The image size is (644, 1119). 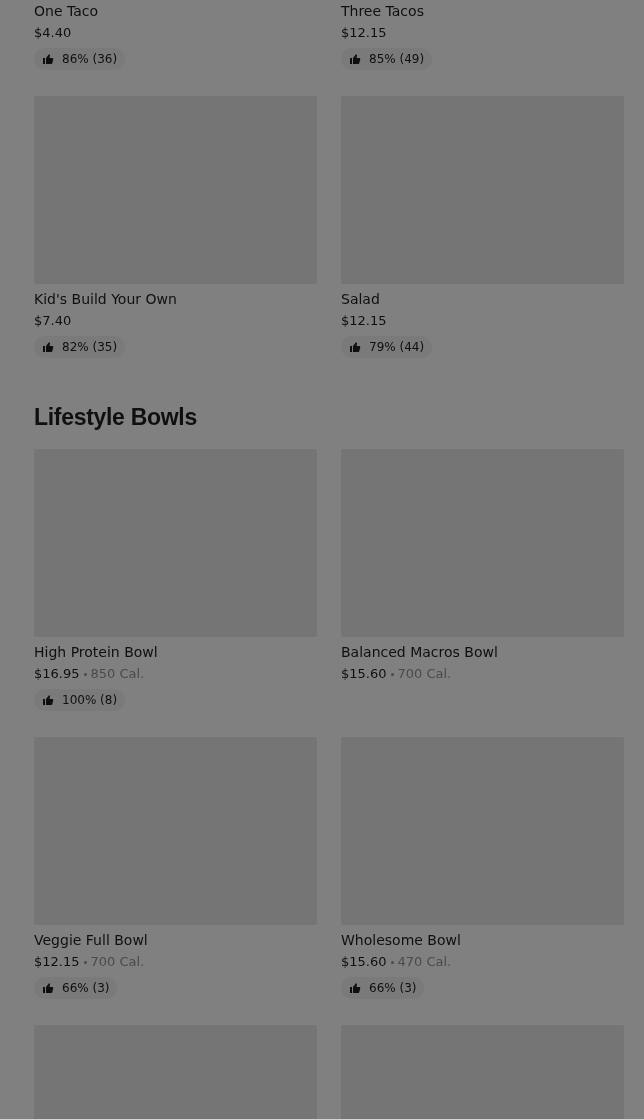 What do you see at coordinates (96, 652) in the screenshot?
I see `item-name: High Protein Bowl` at bounding box center [96, 652].